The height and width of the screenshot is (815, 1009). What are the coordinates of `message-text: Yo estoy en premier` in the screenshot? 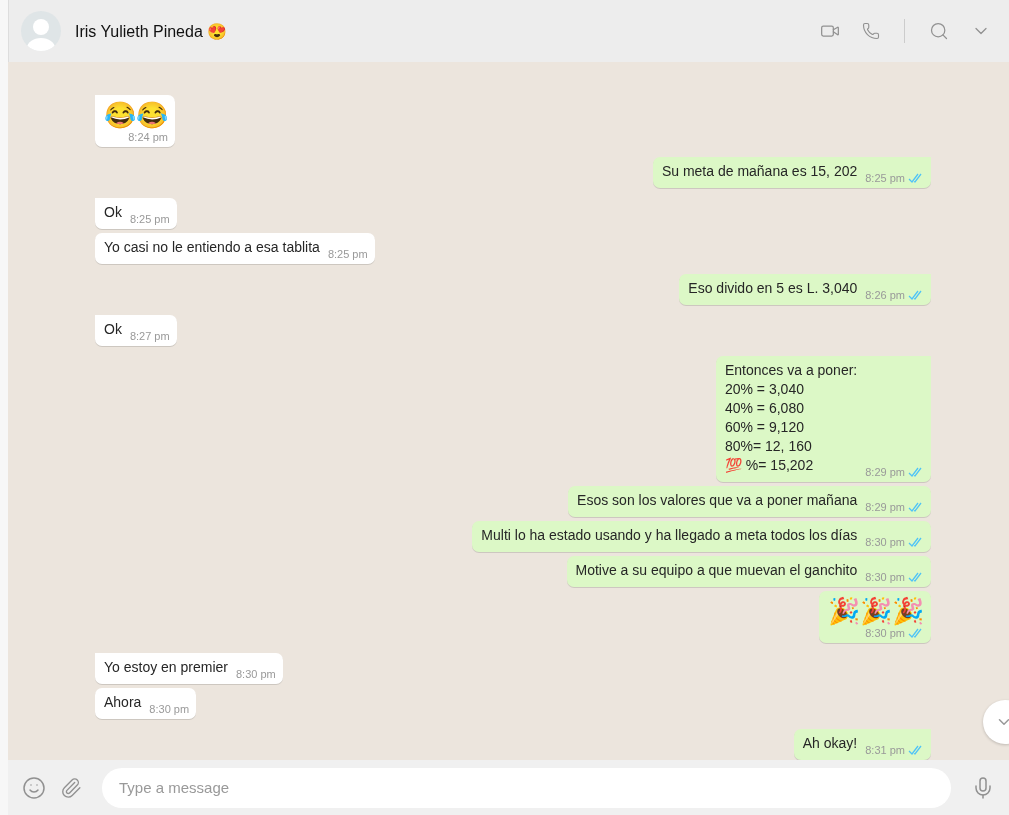 It's located at (166, 667).